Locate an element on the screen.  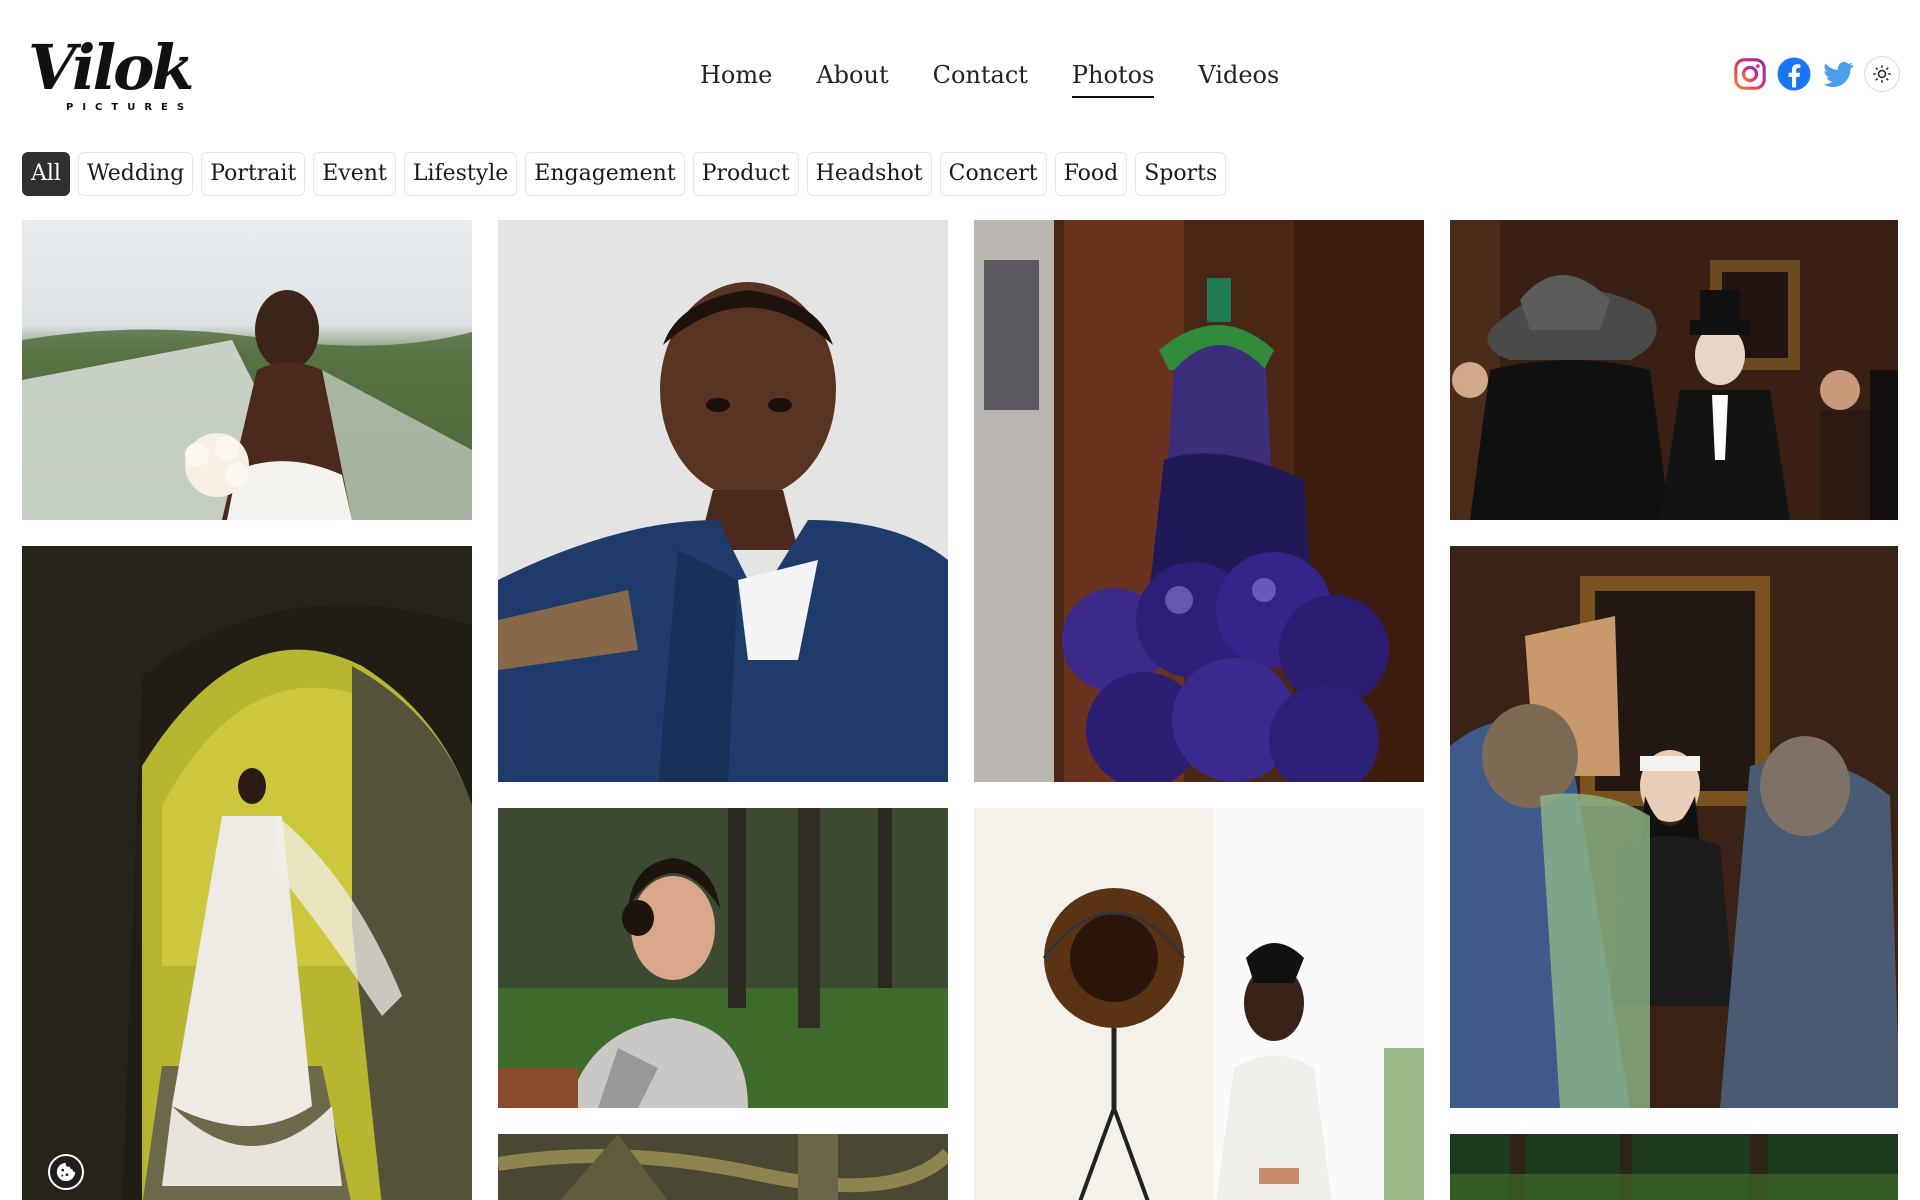
photo-grape-costume is located at coordinates (1199, 501).